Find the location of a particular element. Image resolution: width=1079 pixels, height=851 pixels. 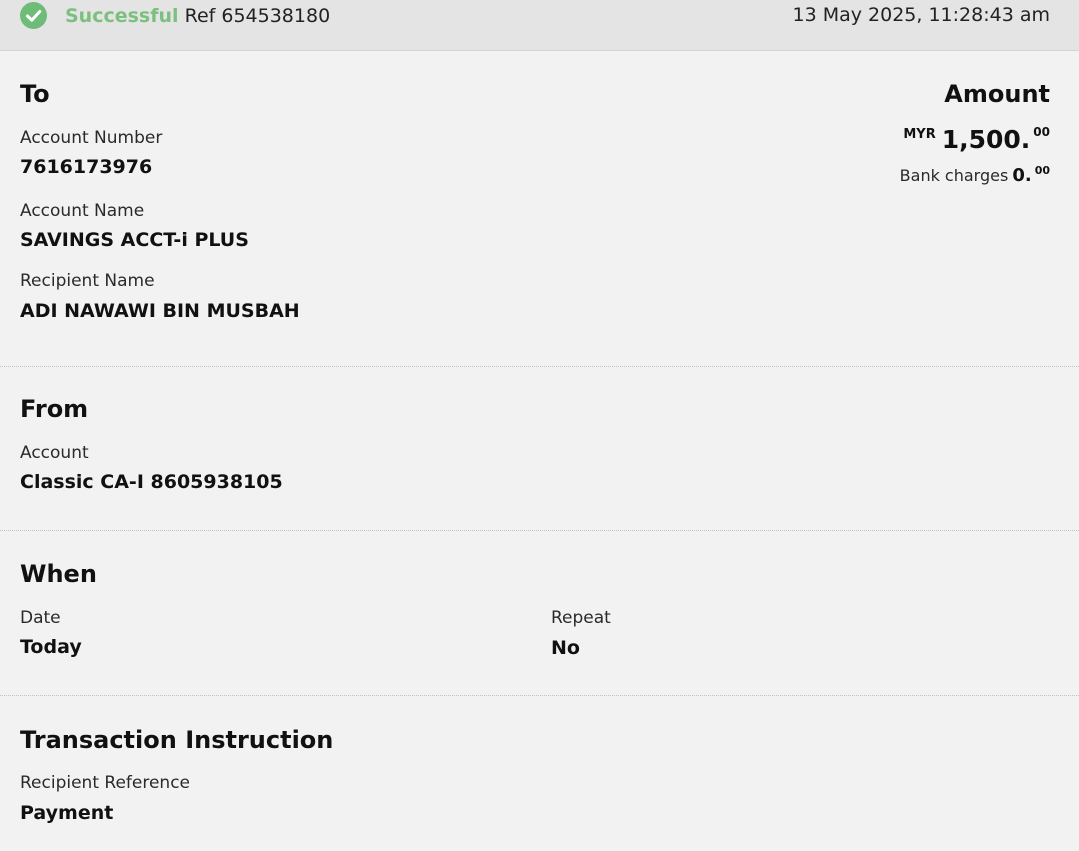

when-heading: When is located at coordinates (58, 574).